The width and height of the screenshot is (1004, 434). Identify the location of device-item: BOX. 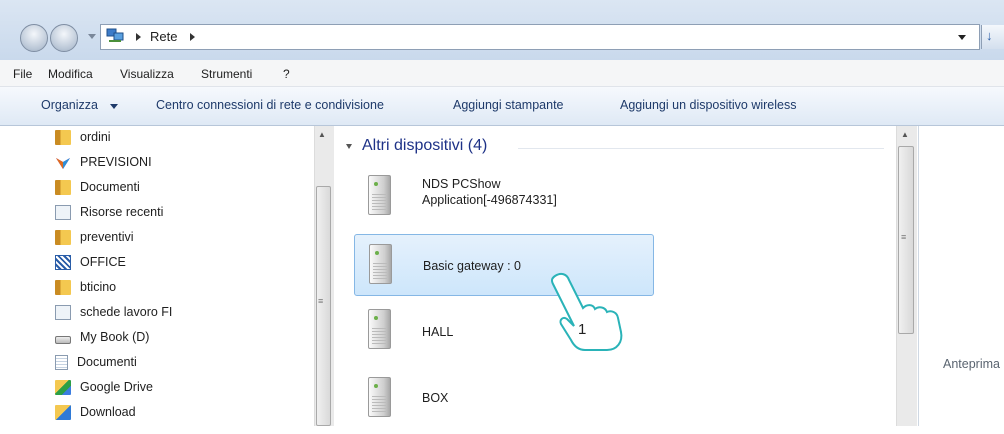
(504, 403).